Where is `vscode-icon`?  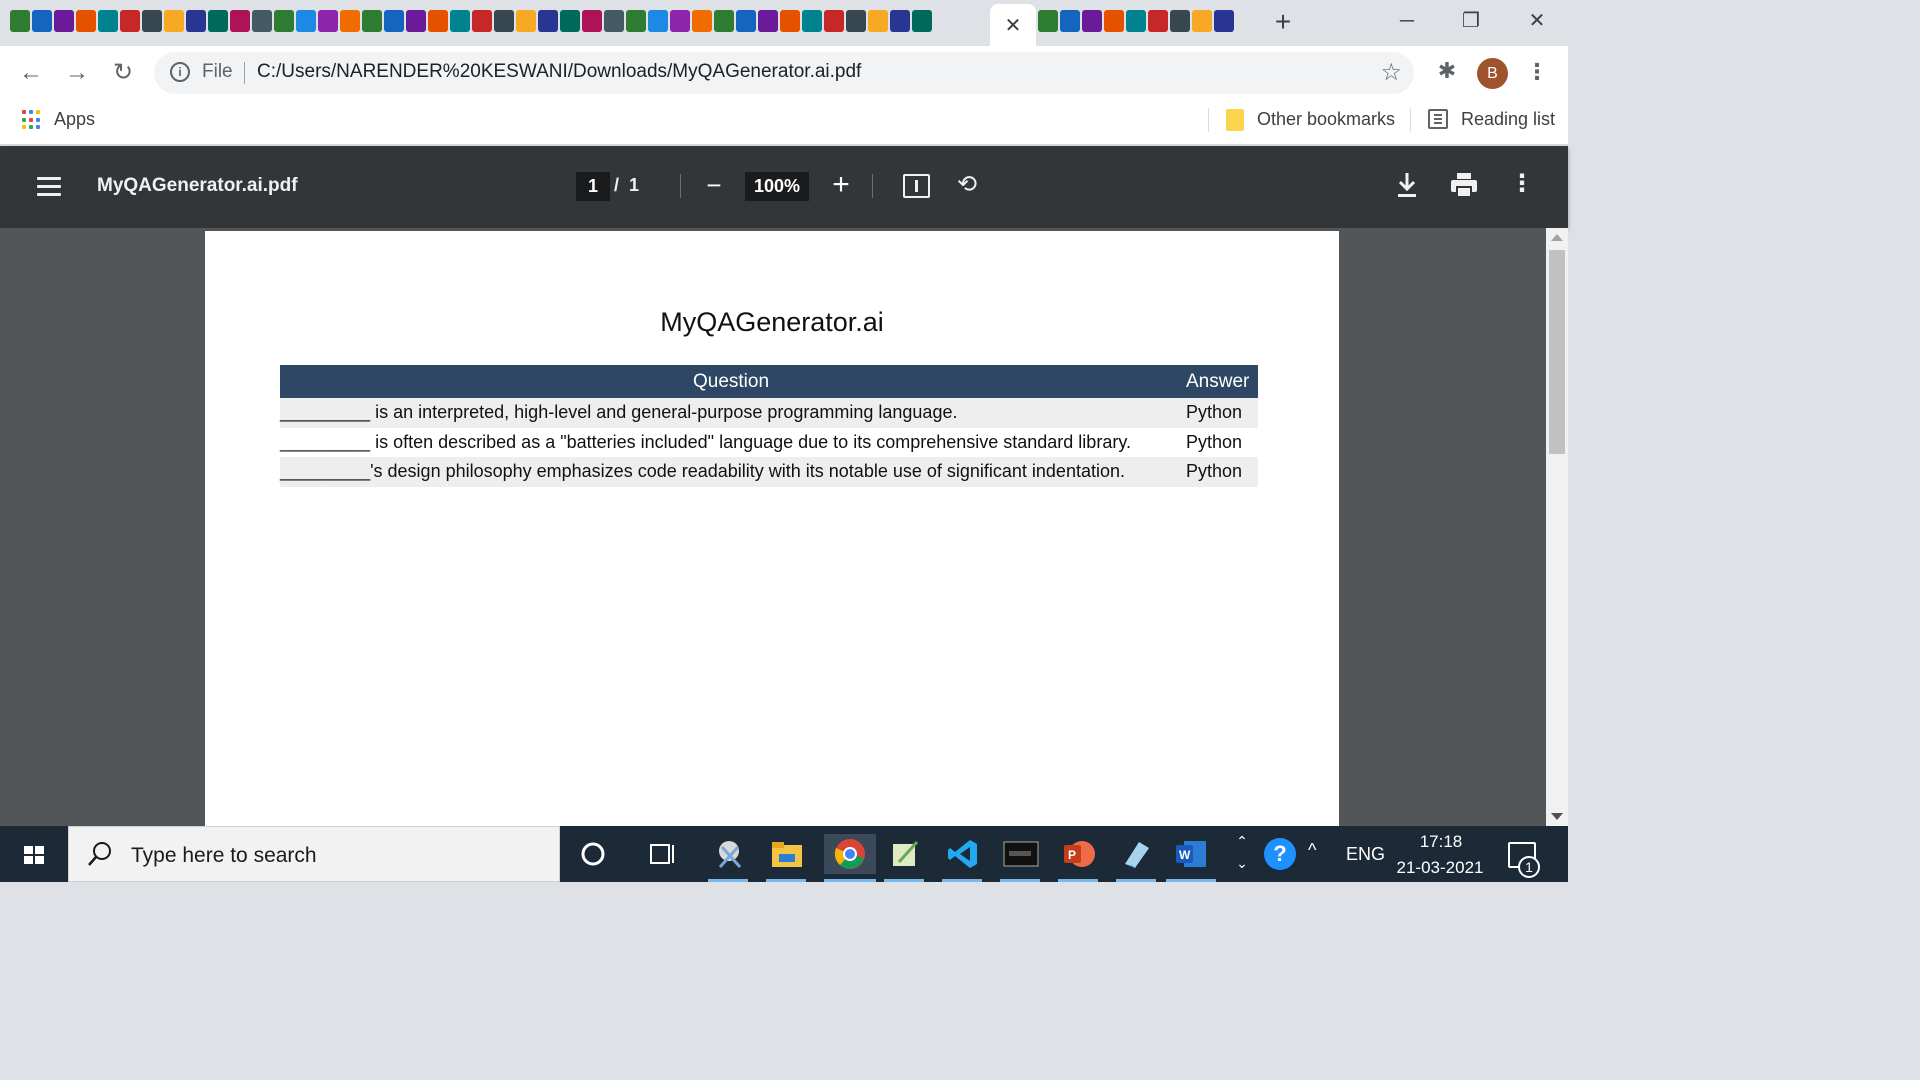 vscode-icon is located at coordinates (963, 854).